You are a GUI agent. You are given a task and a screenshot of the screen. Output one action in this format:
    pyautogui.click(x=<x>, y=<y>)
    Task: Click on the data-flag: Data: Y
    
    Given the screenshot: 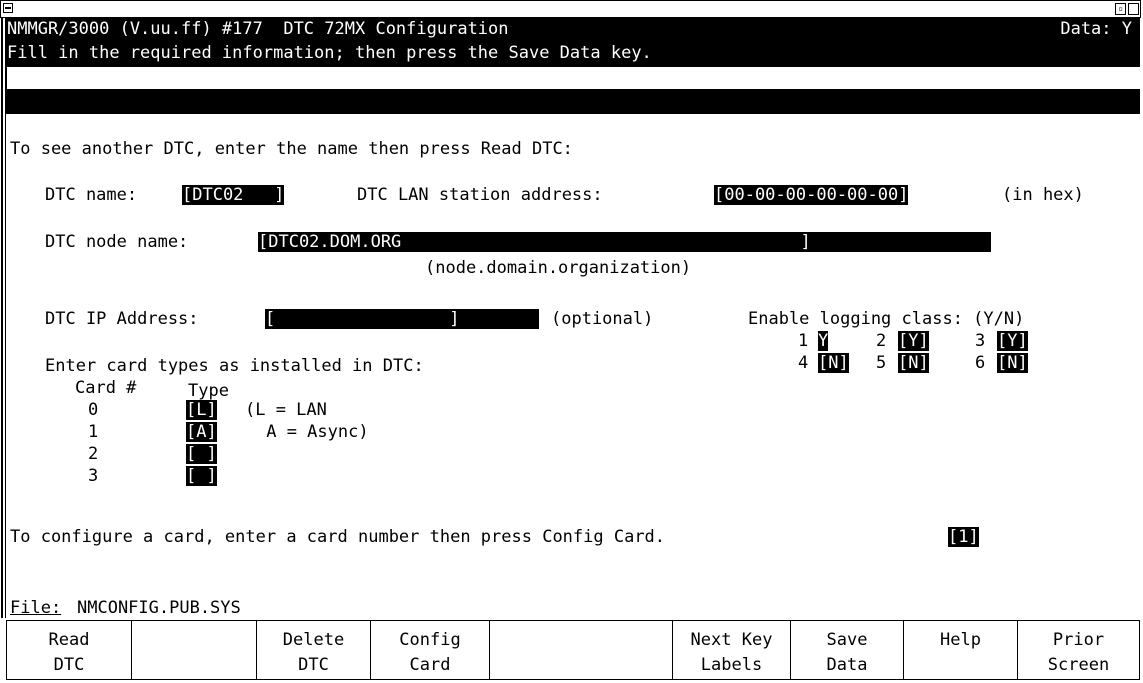 What is the action you would take?
    pyautogui.click(x=1096, y=29)
    